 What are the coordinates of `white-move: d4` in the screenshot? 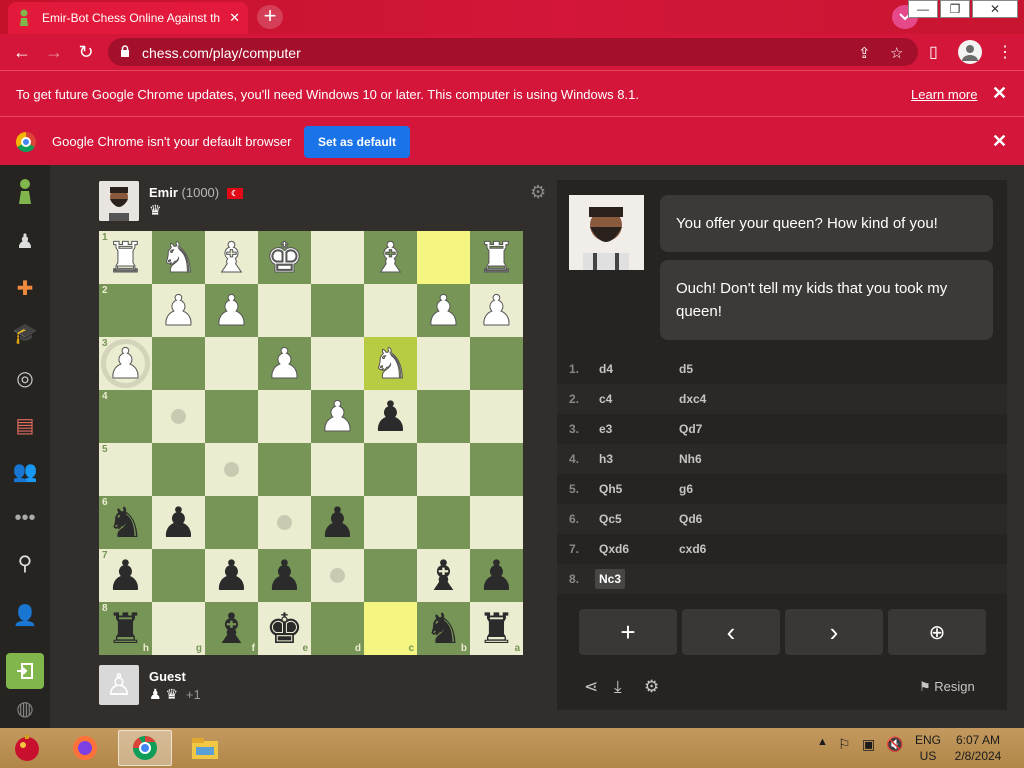 It's located at (639, 369).